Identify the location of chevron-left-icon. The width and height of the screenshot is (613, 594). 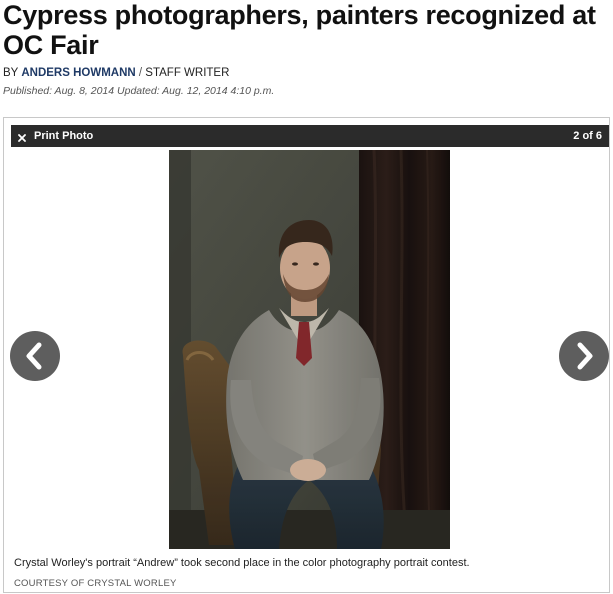
(34, 356).